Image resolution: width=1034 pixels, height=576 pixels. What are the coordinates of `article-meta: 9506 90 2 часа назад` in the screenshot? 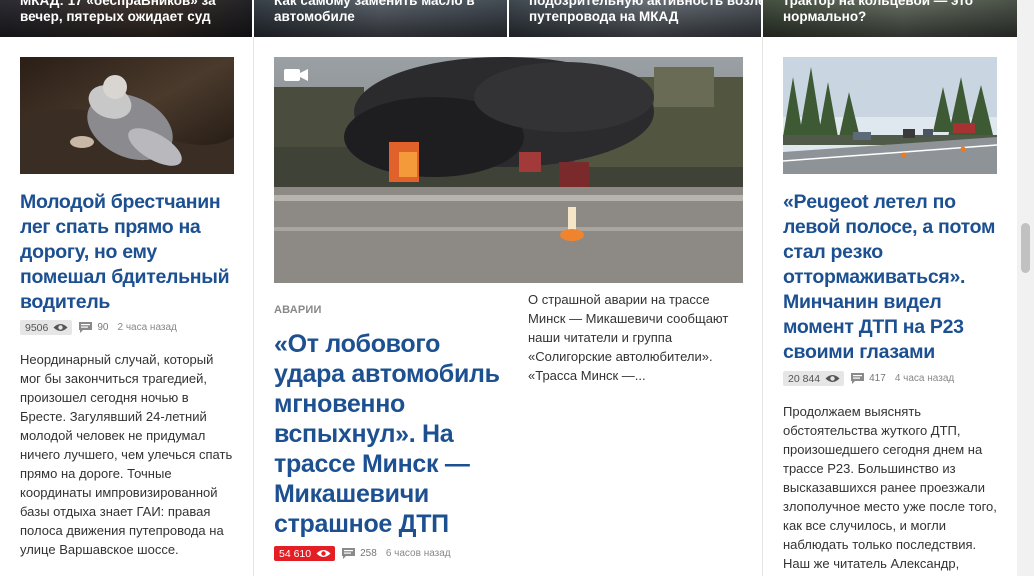 It's located at (127, 327).